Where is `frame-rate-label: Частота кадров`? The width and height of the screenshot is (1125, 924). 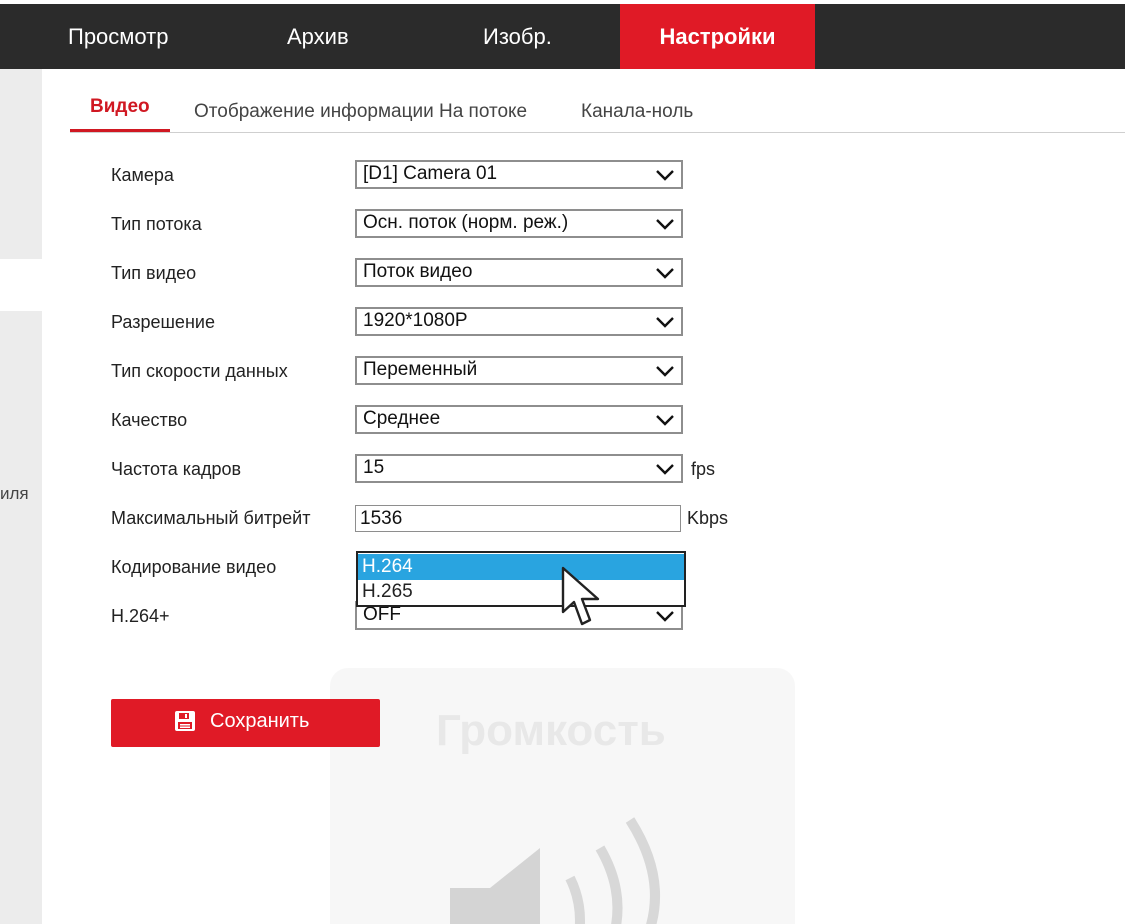
frame-rate-label: Частота кадров is located at coordinates (176, 469).